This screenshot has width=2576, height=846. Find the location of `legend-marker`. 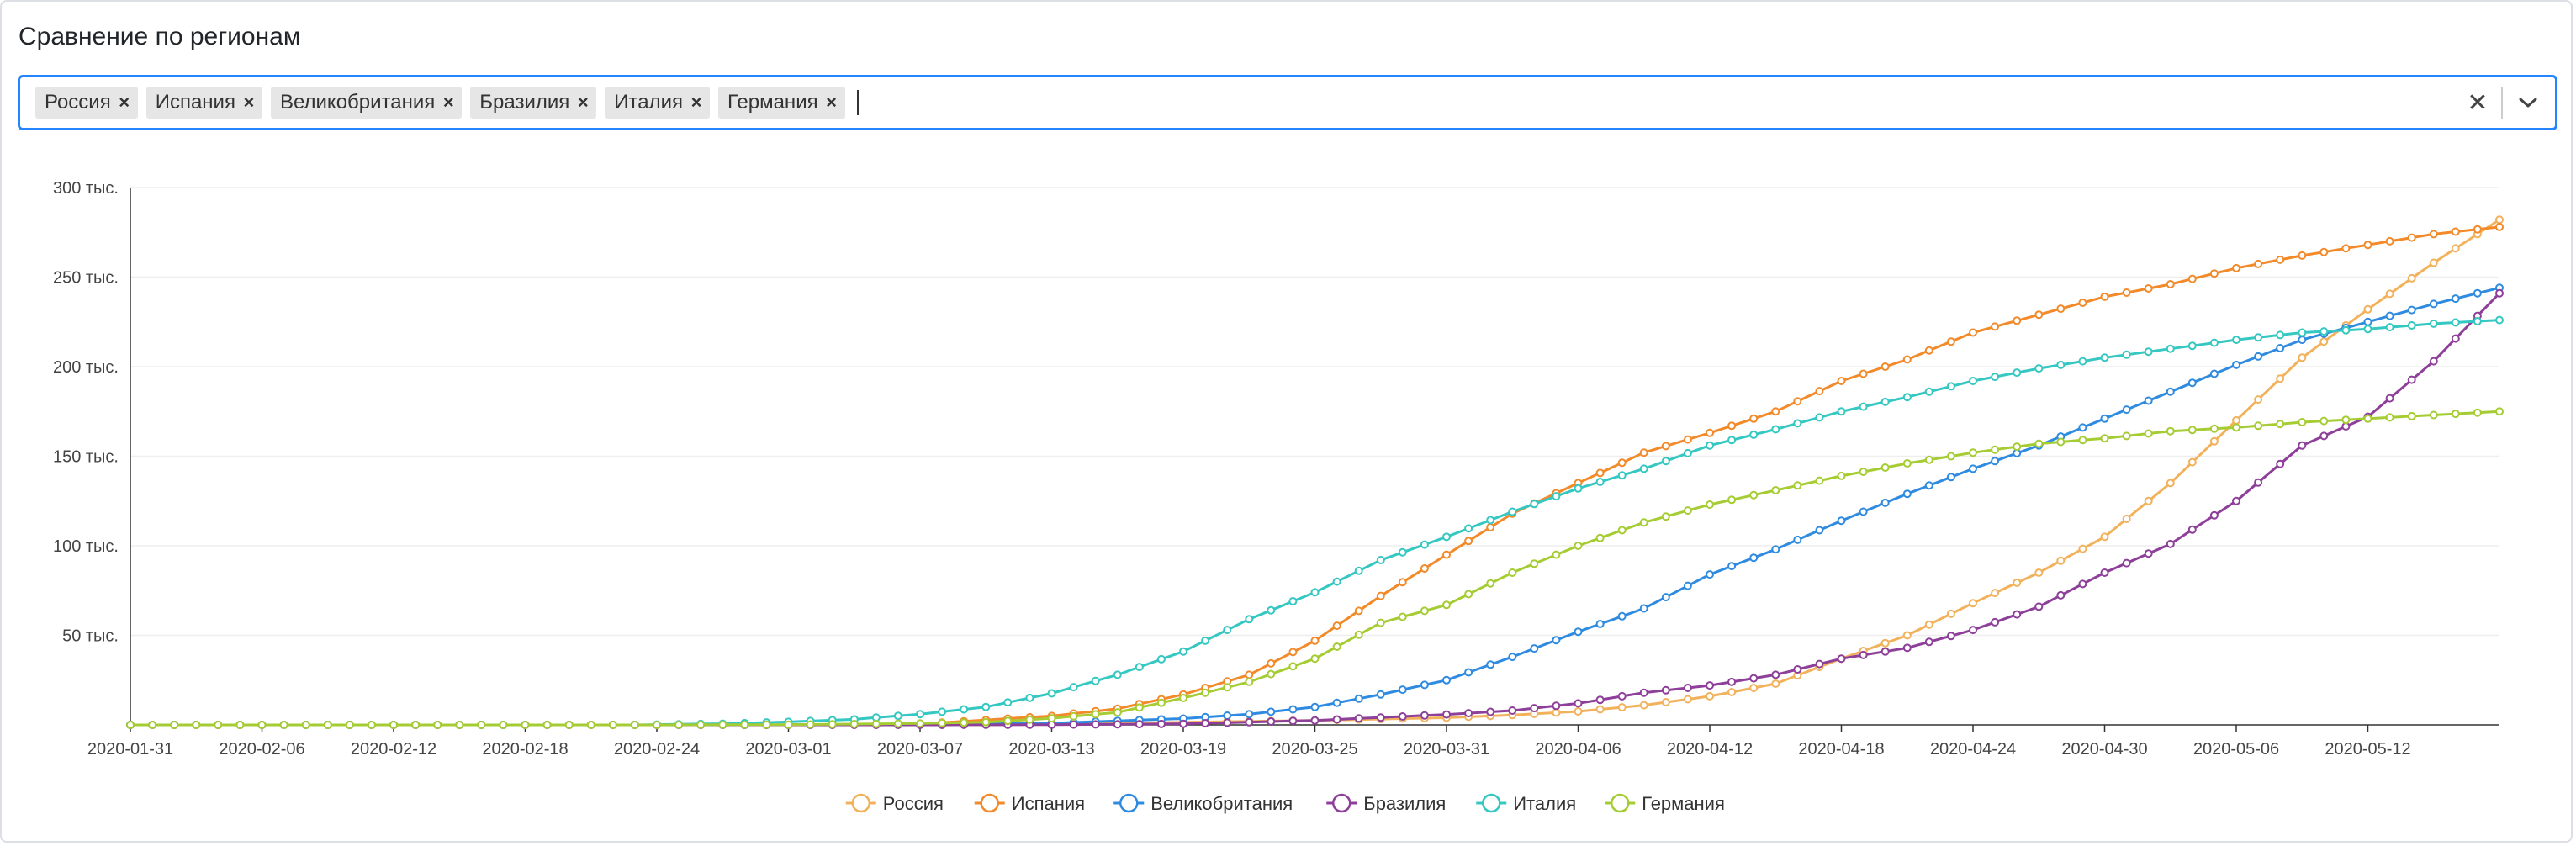

legend-marker is located at coordinates (1620, 803).